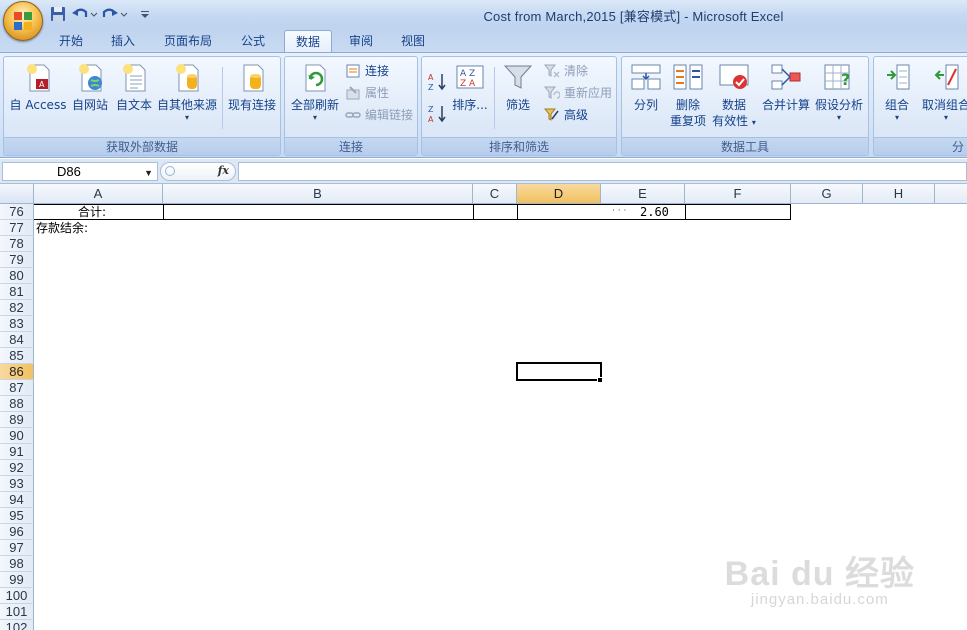 The image size is (967, 630). Describe the element at coordinates (438, 82) in the screenshot. I see `sort-ascending-button: AZ` at that location.